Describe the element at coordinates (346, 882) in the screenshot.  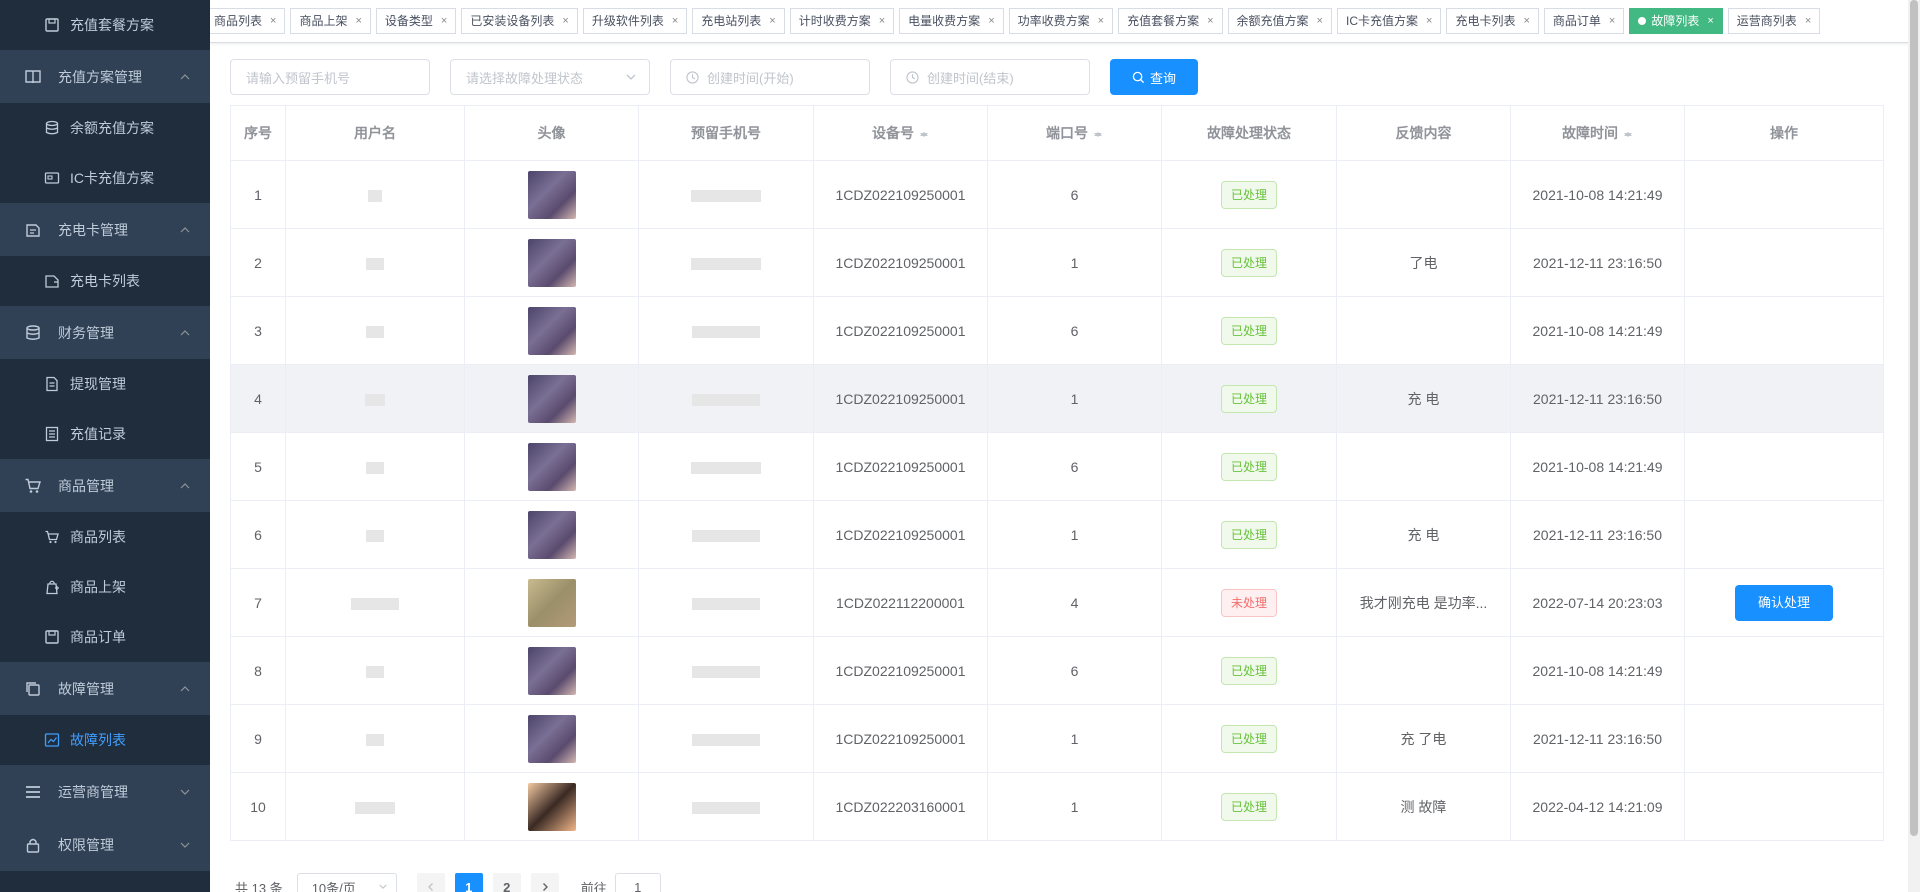
I see `page-size-select: 10条/页` at that location.